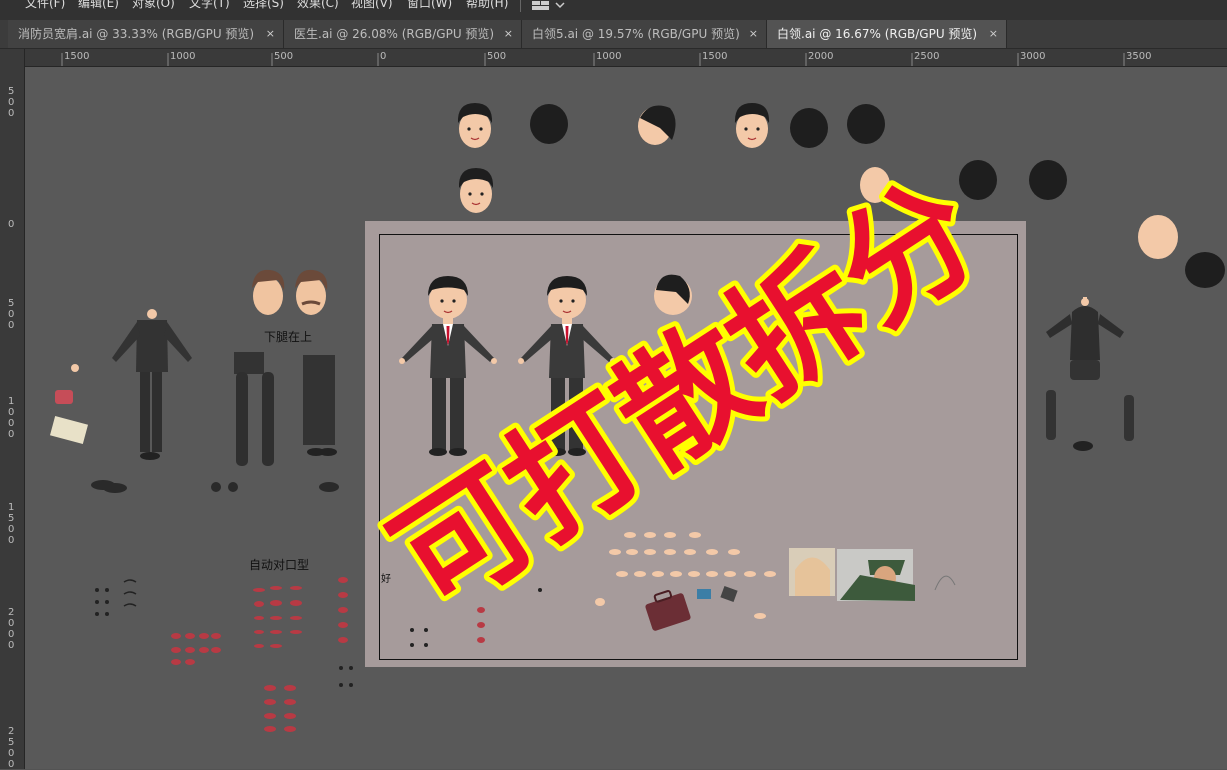 The image size is (1227, 770). I want to click on prop-icon, so click(64, 397).